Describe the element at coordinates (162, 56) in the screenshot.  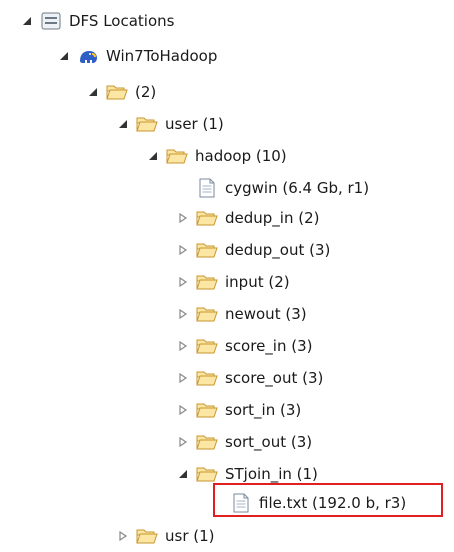
I see `tree-item-label: Win7ToHadoop` at that location.